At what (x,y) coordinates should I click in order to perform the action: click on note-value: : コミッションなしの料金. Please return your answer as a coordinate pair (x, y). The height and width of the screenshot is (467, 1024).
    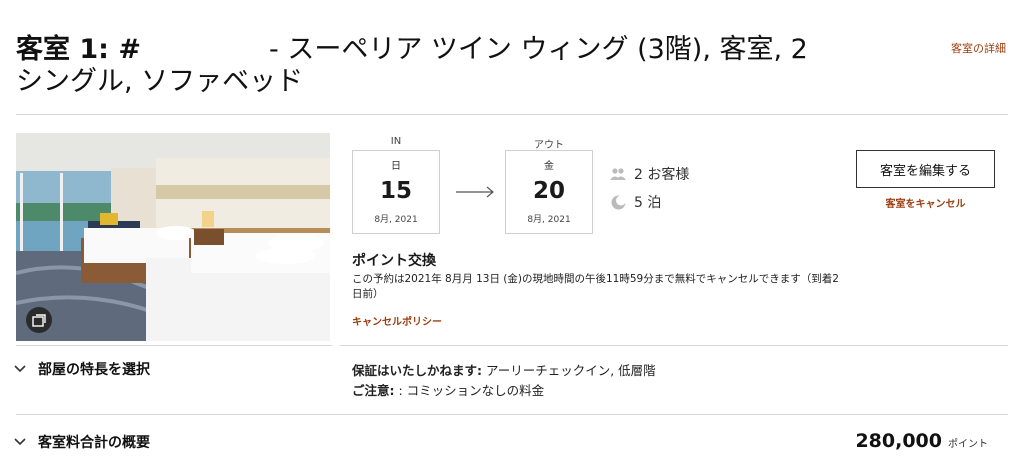
    Looking at the image, I should click on (471, 390).